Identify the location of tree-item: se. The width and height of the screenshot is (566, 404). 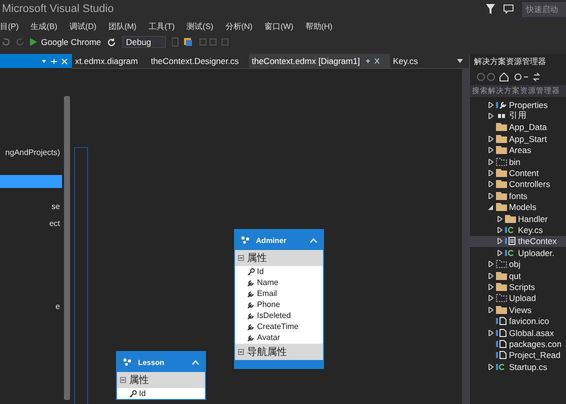
(31, 206).